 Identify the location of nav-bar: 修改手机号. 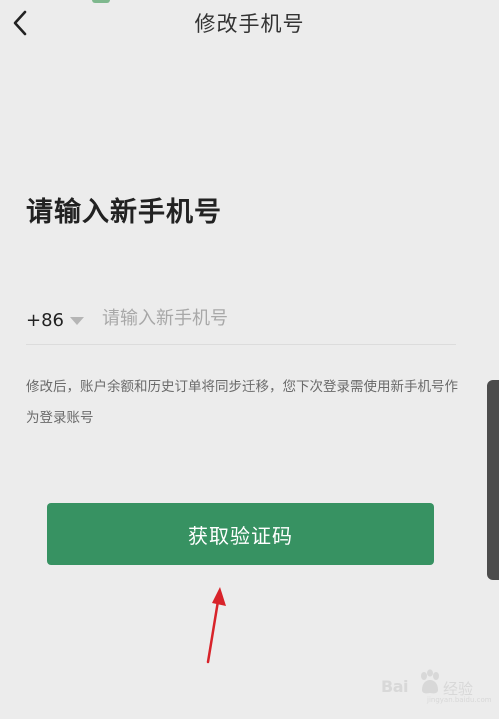
(249, 23).